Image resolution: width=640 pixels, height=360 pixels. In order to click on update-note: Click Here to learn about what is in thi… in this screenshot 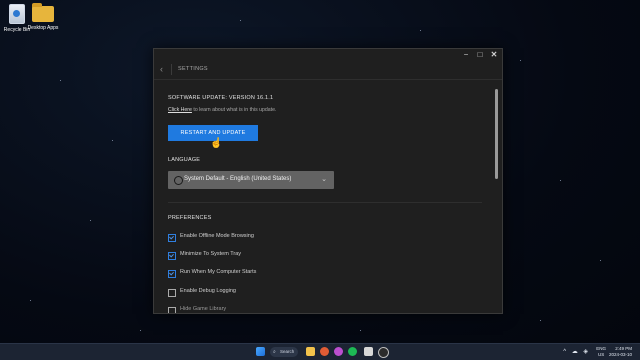, I will do `click(222, 110)`.